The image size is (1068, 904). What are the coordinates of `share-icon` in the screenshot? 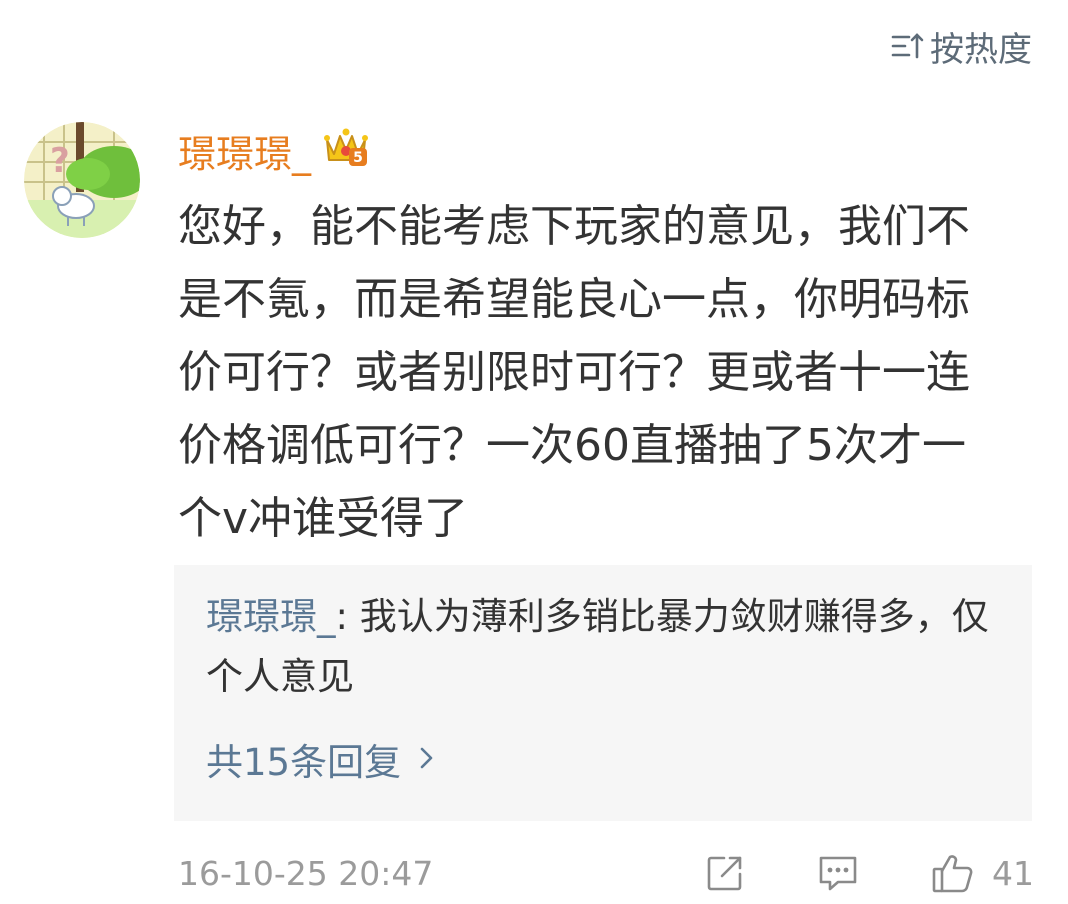 It's located at (725, 873).